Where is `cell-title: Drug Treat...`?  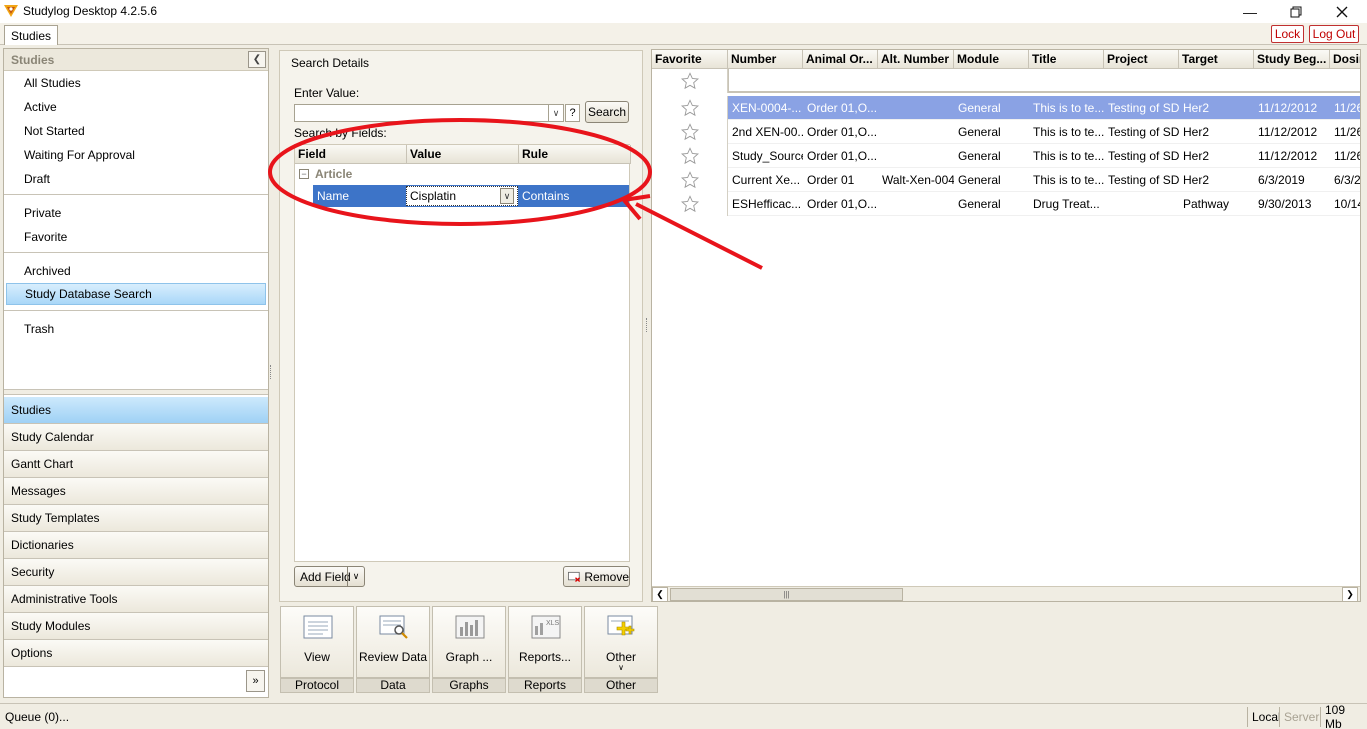
cell-title: Drug Treat... is located at coordinates (1066, 204).